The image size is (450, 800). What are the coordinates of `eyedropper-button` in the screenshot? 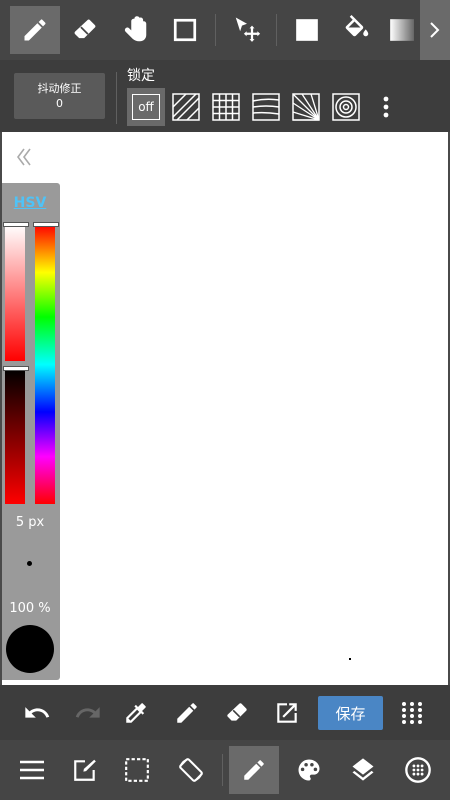 It's located at (136, 713).